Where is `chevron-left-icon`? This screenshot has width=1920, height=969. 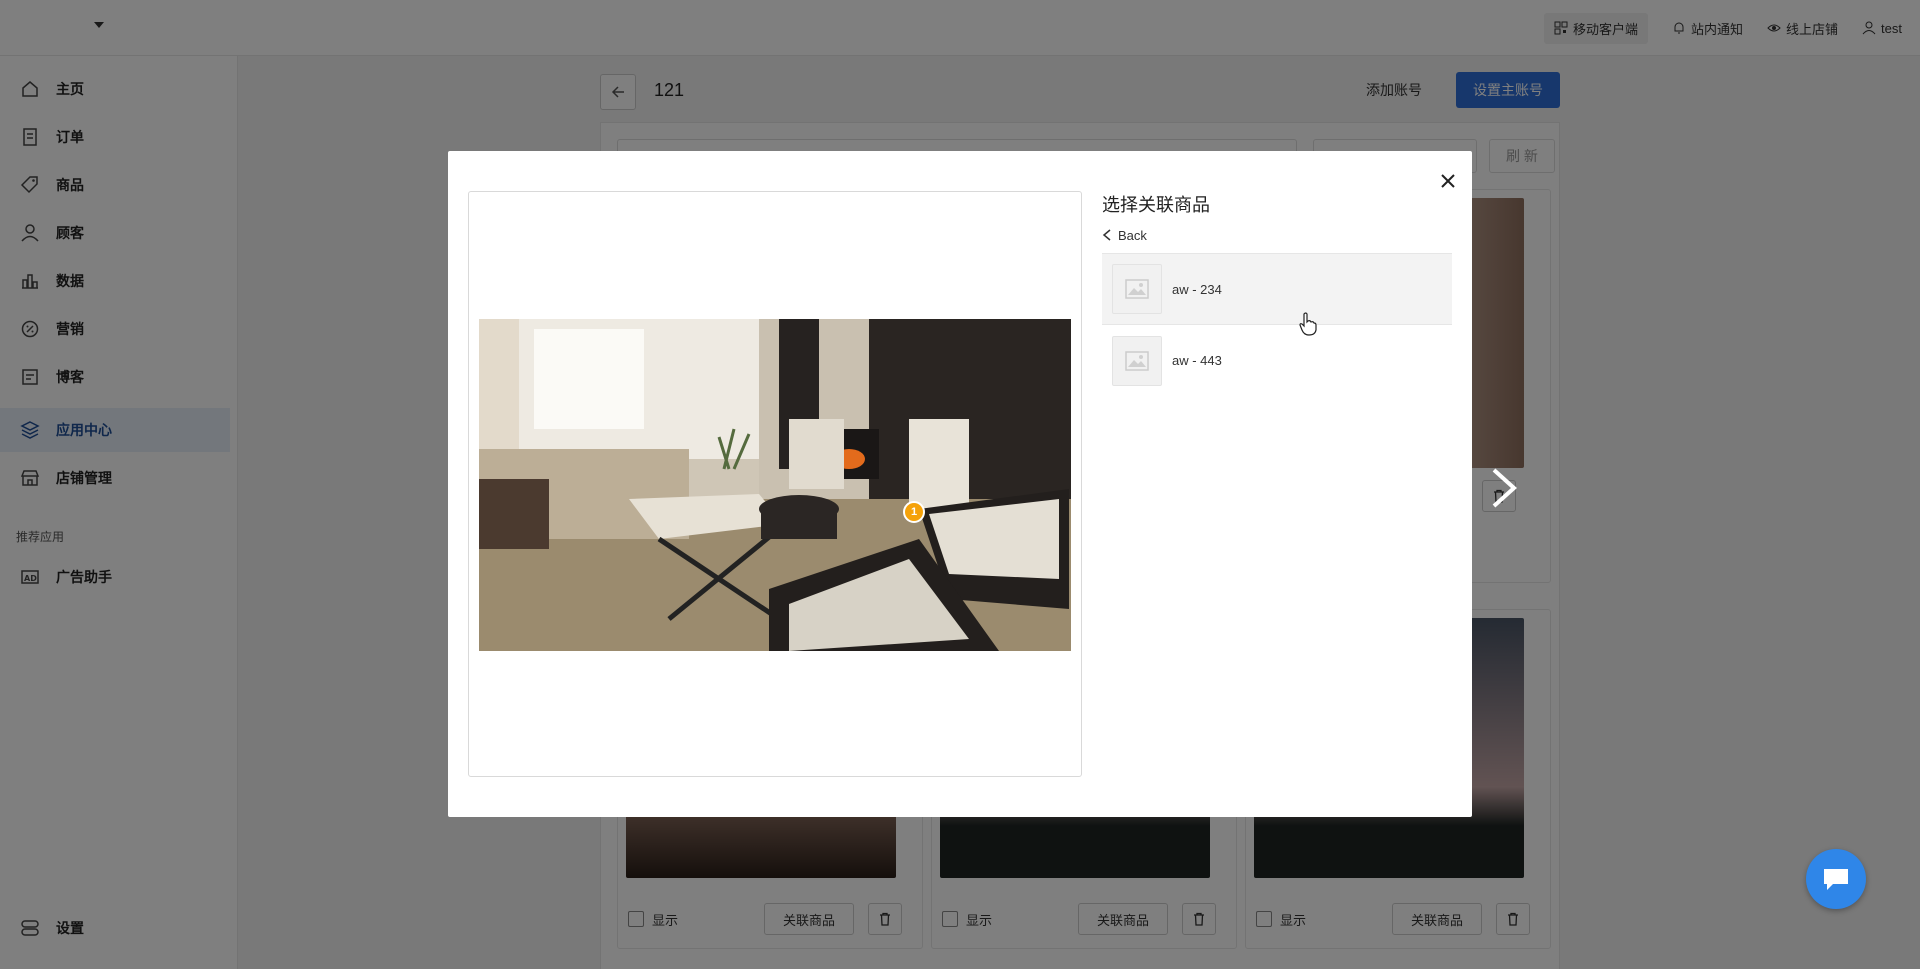 chevron-left-icon is located at coordinates (1106, 235).